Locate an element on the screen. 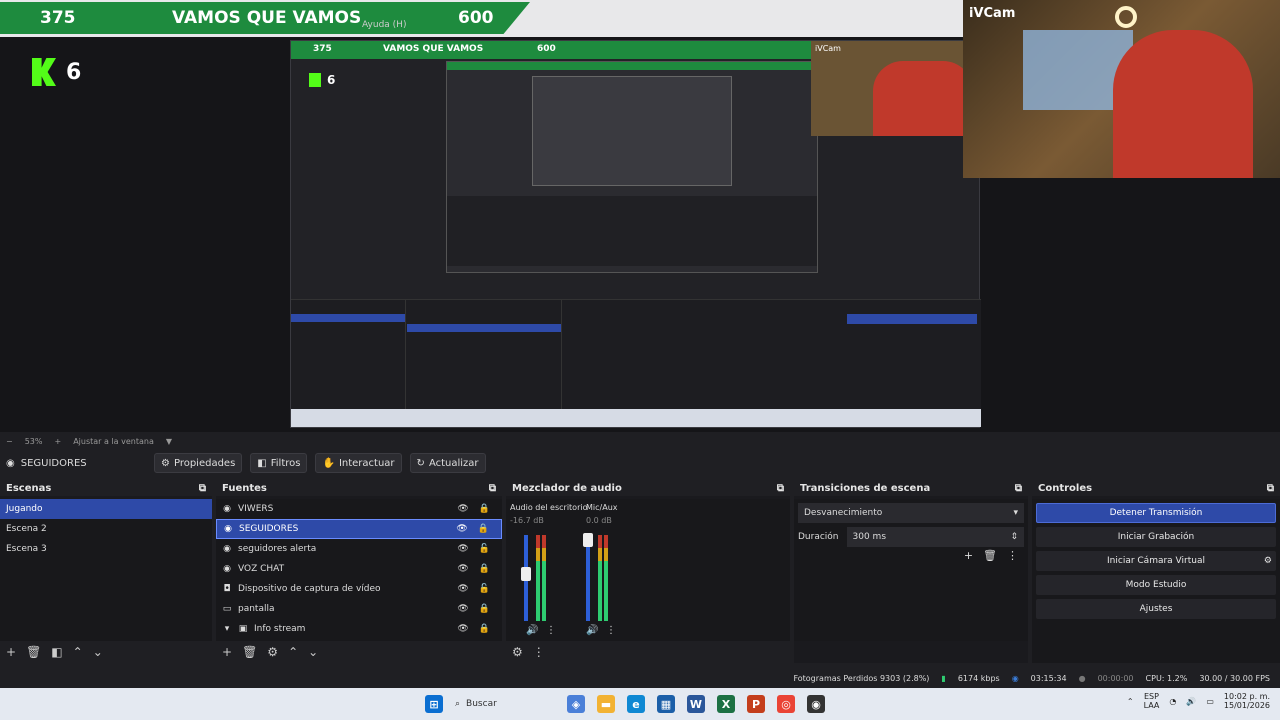  cam-label: iVCam is located at coordinates (992, 13).